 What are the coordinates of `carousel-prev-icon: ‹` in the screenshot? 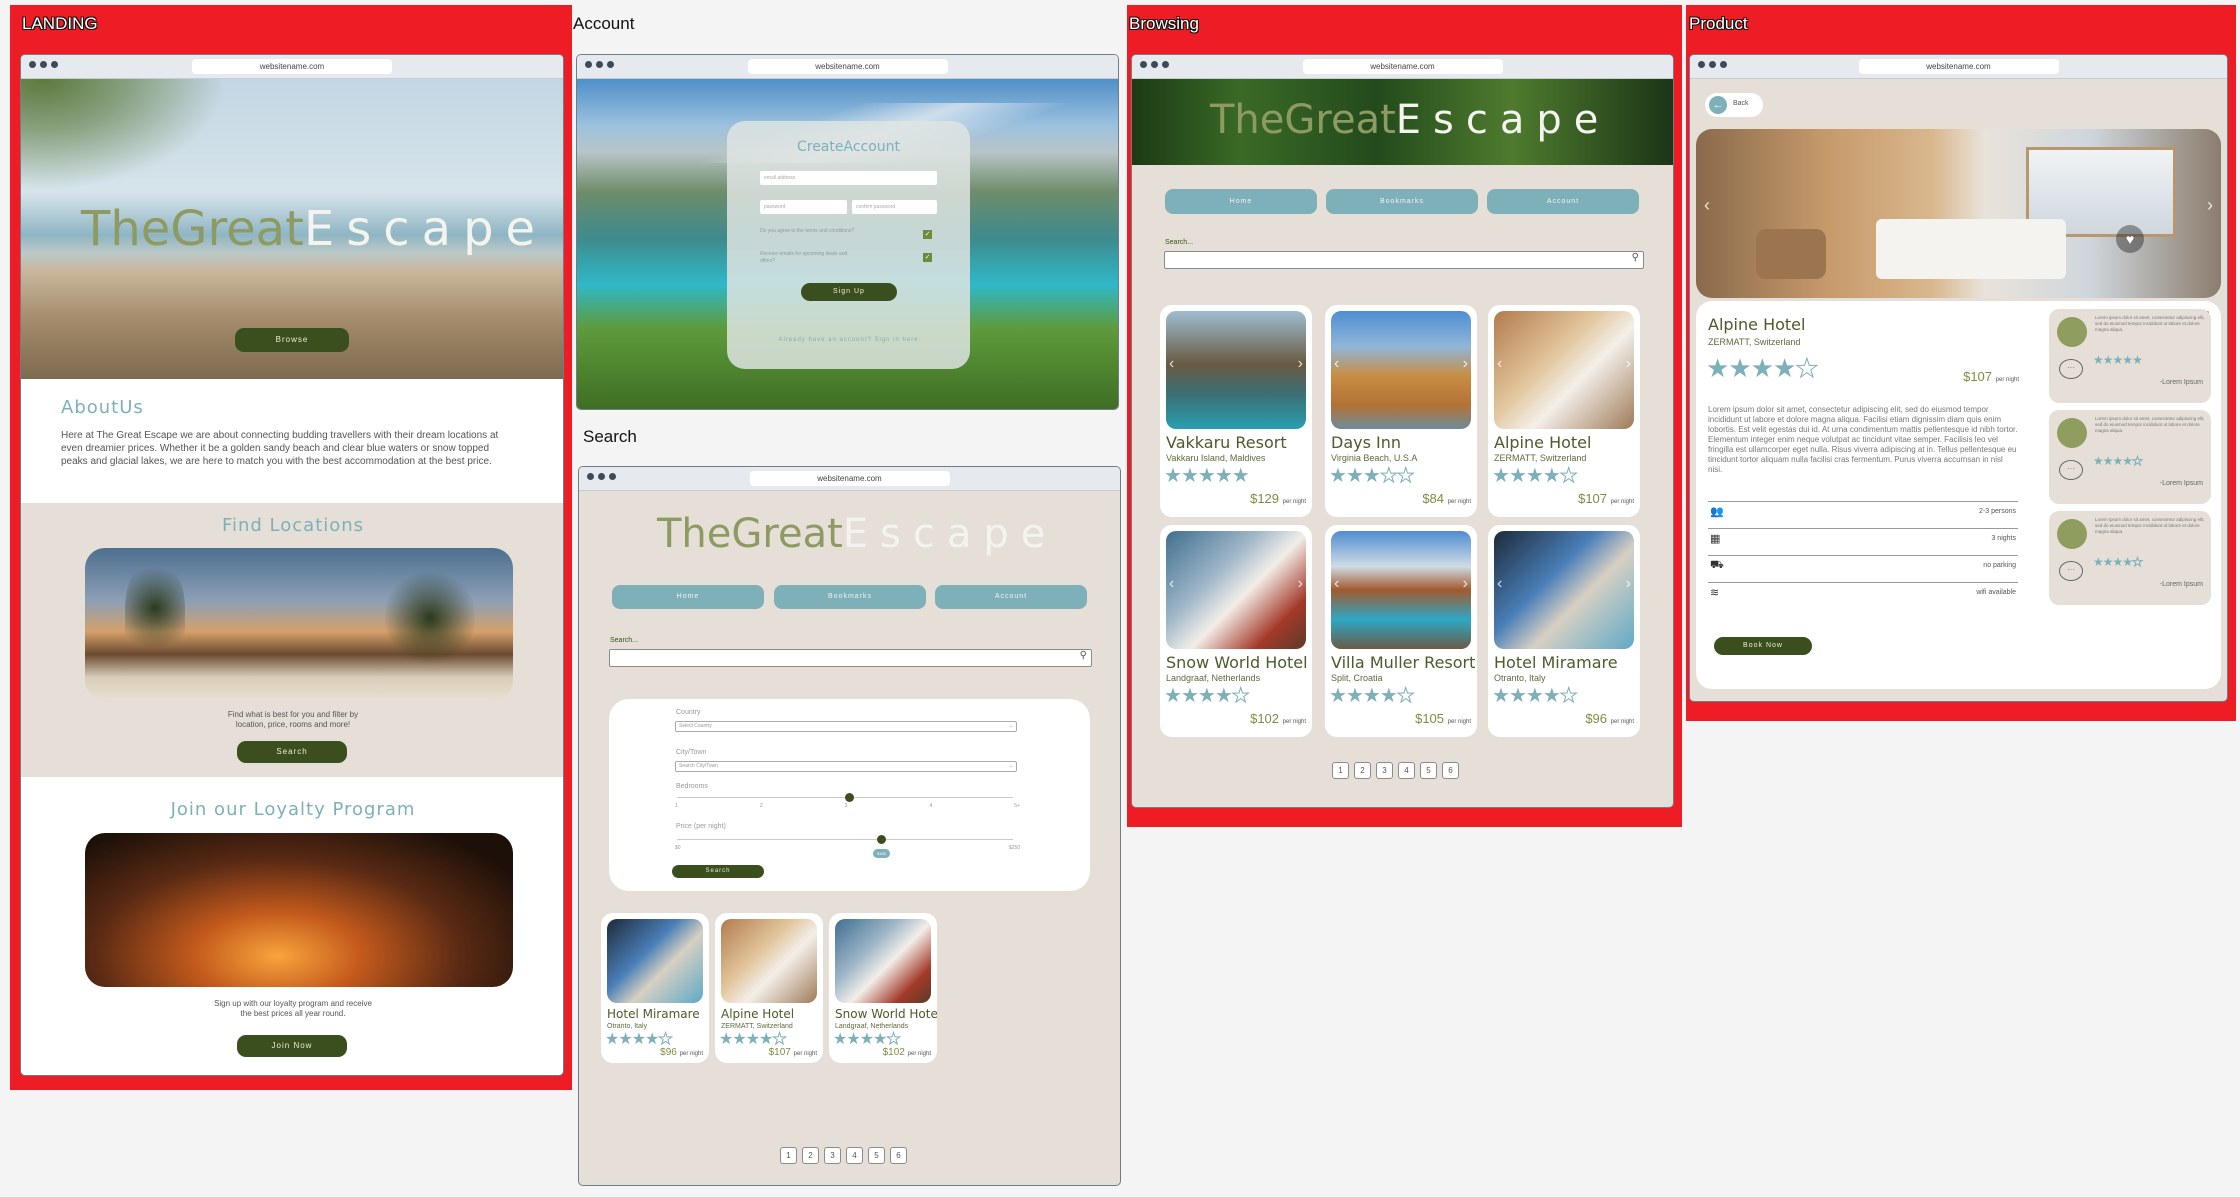 It's located at (1707, 205).